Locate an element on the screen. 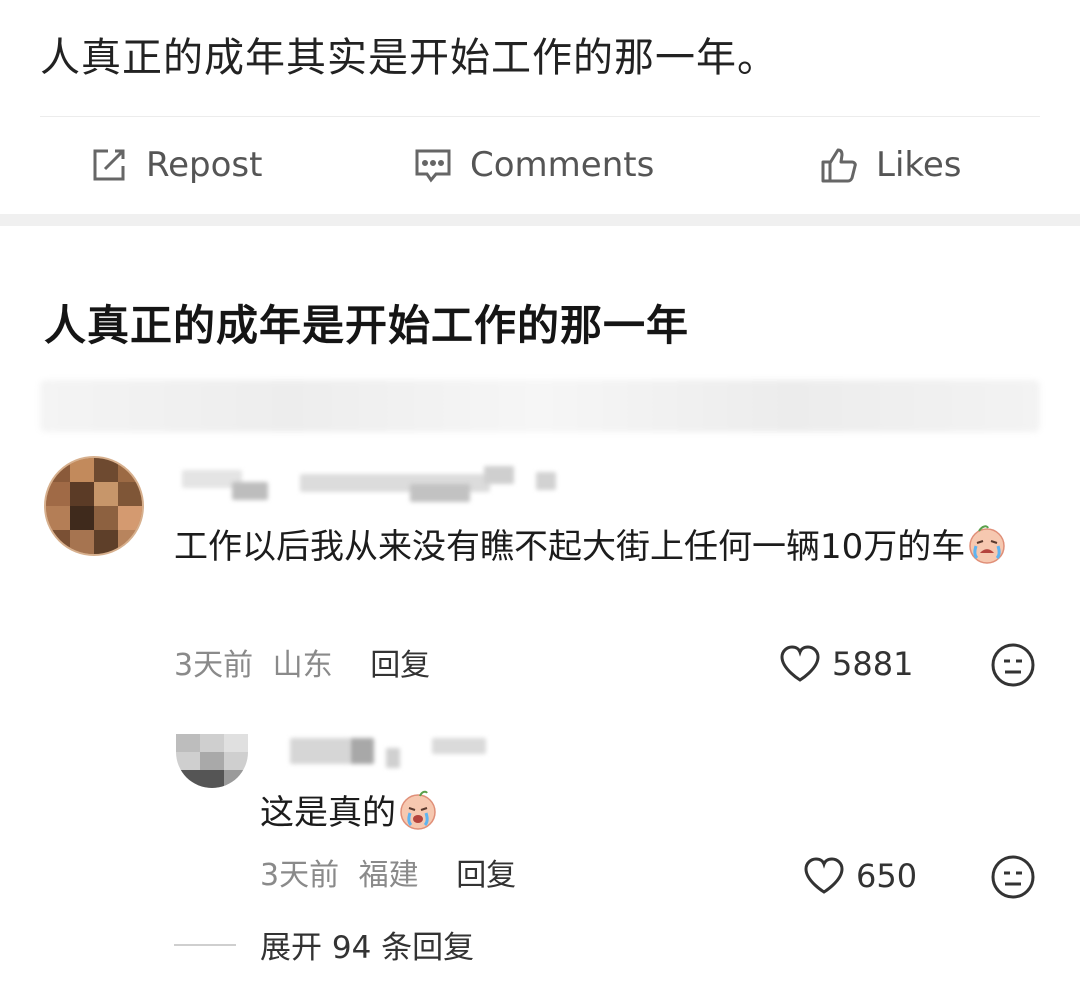  divider is located at coordinates (540, 116).